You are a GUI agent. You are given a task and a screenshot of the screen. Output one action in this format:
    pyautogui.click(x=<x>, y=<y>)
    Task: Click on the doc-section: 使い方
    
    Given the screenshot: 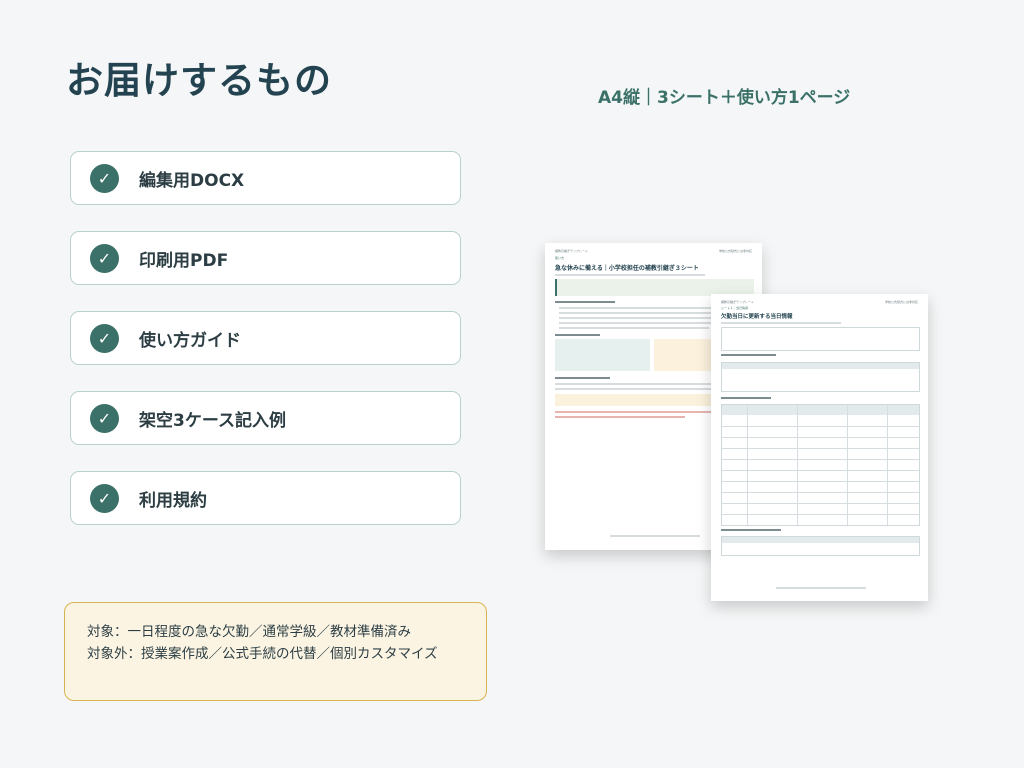 What is the action you would take?
    pyautogui.click(x=560, y=258)
    